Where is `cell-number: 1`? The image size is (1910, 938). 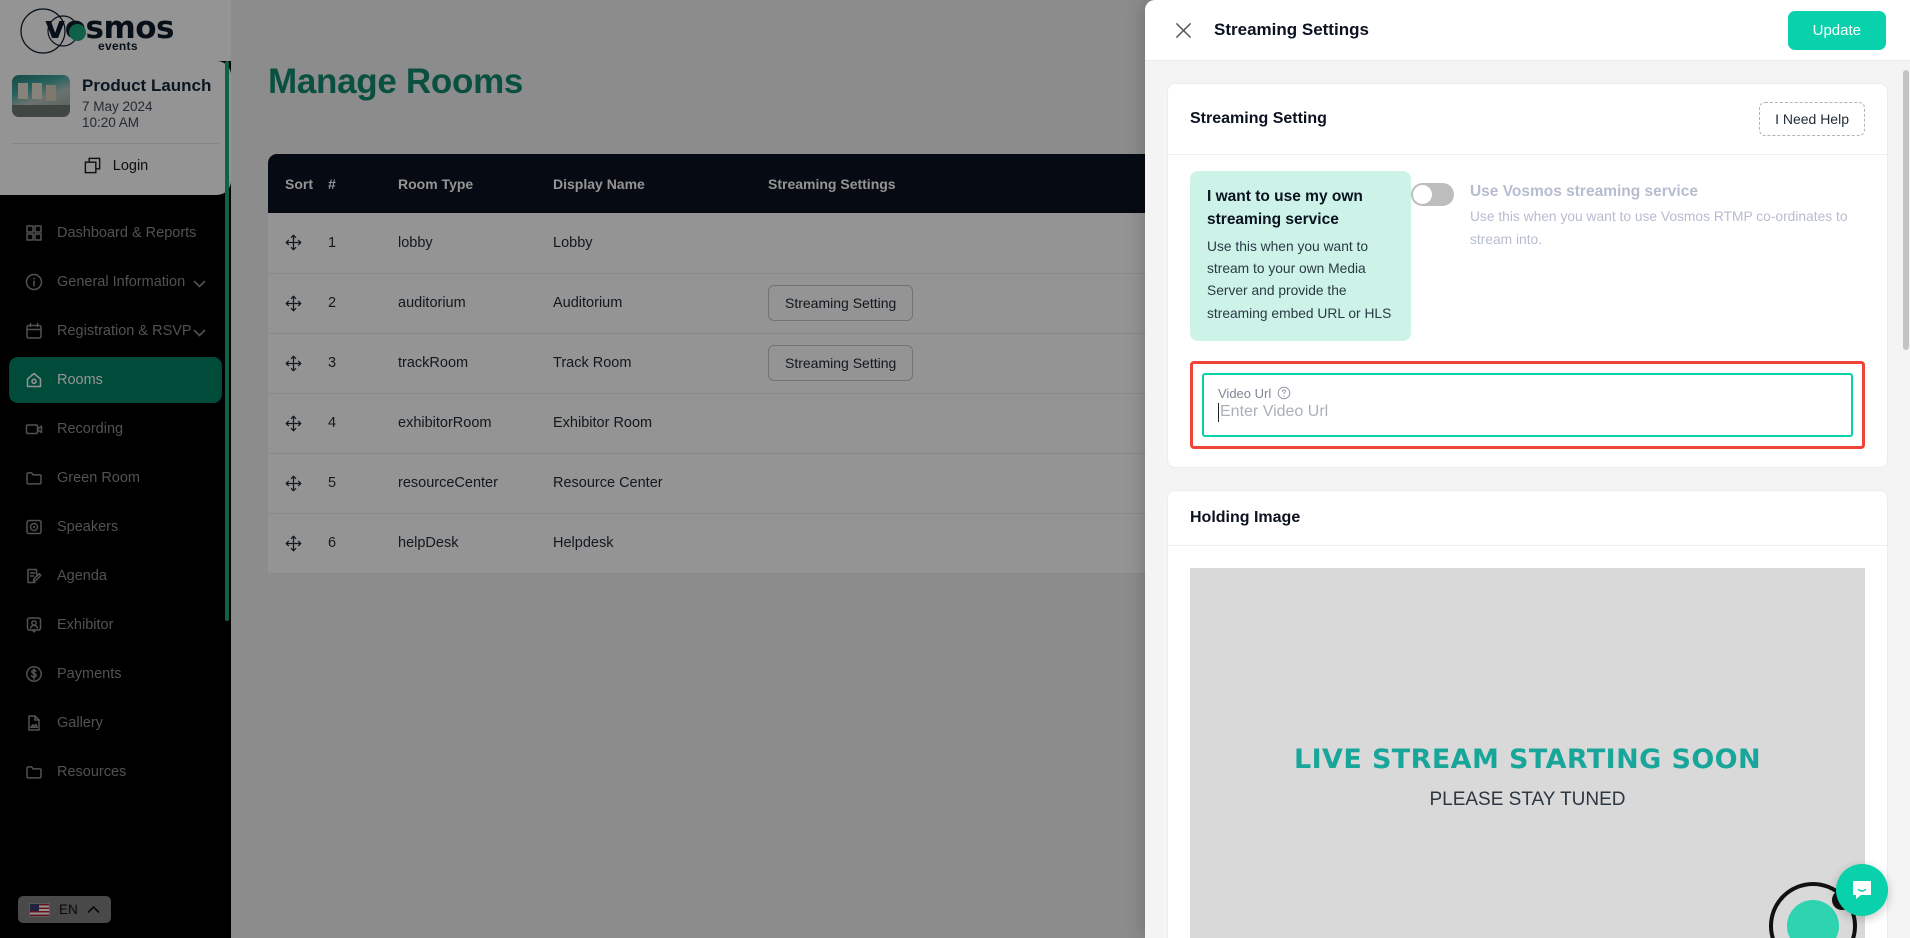
cell-number: 1 is located at coordinates (363, 243).